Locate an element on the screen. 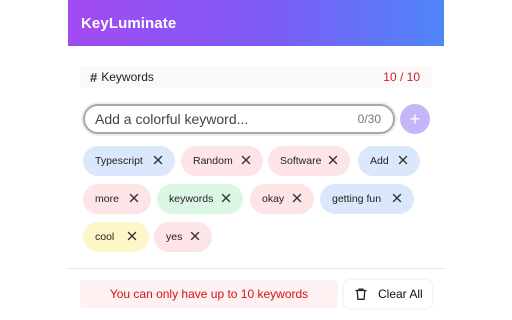 This screenshot has height=320, width=512. keyword-input is located at coordinates (215, 119).